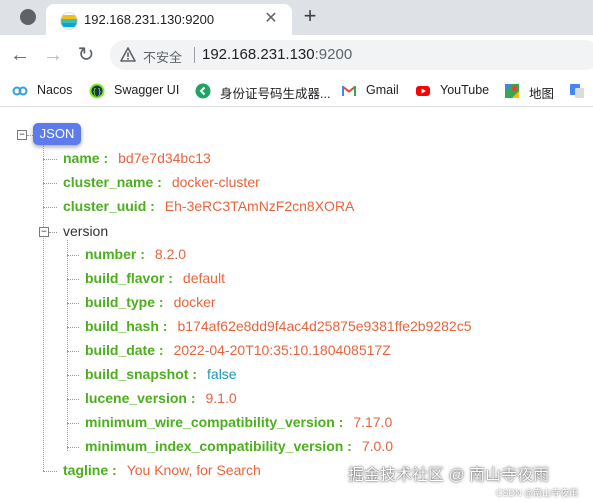  I want to click on json-value: You Know, for Search, so click(193, 470).